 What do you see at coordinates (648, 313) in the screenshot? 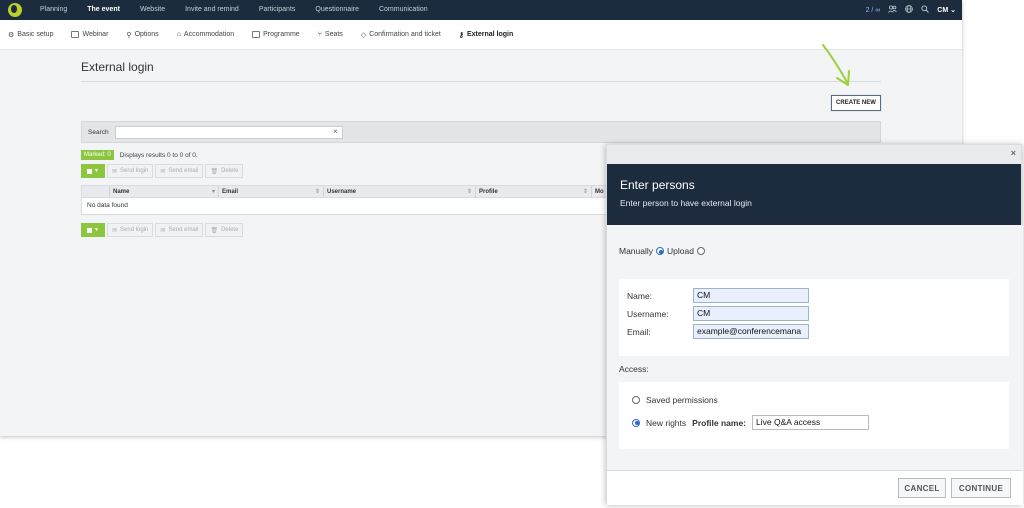
I see `username-label: Username:` at bounding box center [648, 313].